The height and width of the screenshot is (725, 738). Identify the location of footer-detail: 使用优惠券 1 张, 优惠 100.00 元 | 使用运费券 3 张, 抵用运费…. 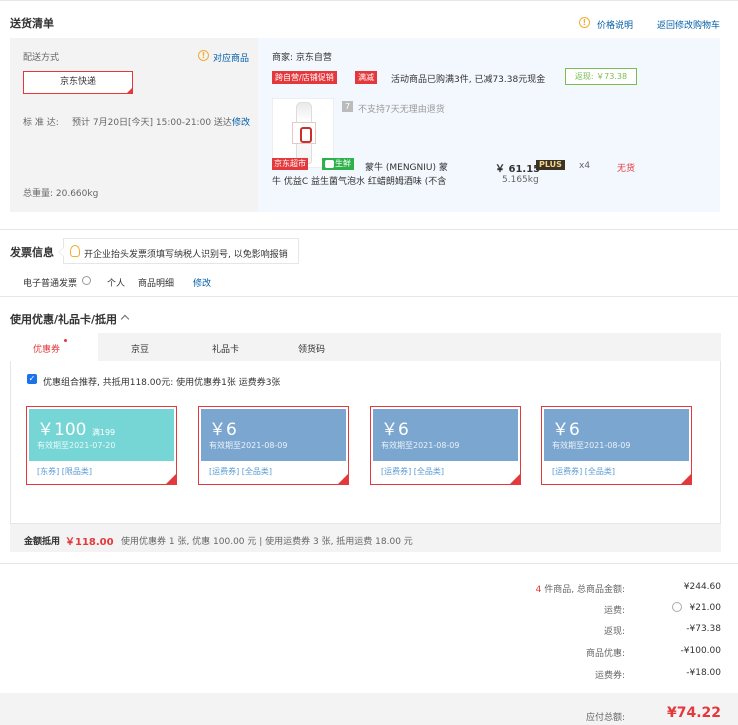
(267, 542).